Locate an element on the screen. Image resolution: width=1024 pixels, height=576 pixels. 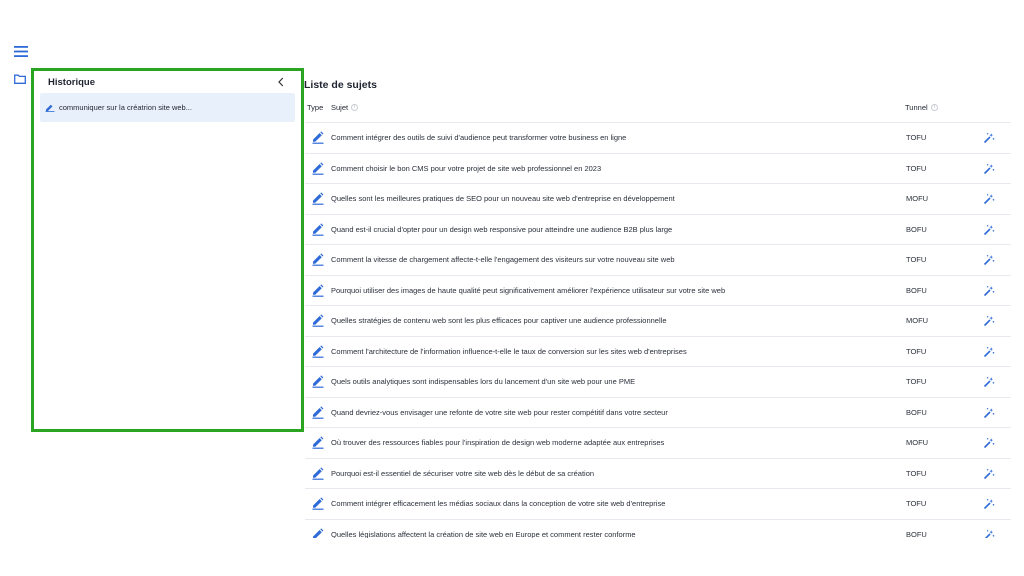
folder-icon is located at coordinates (20, 79).